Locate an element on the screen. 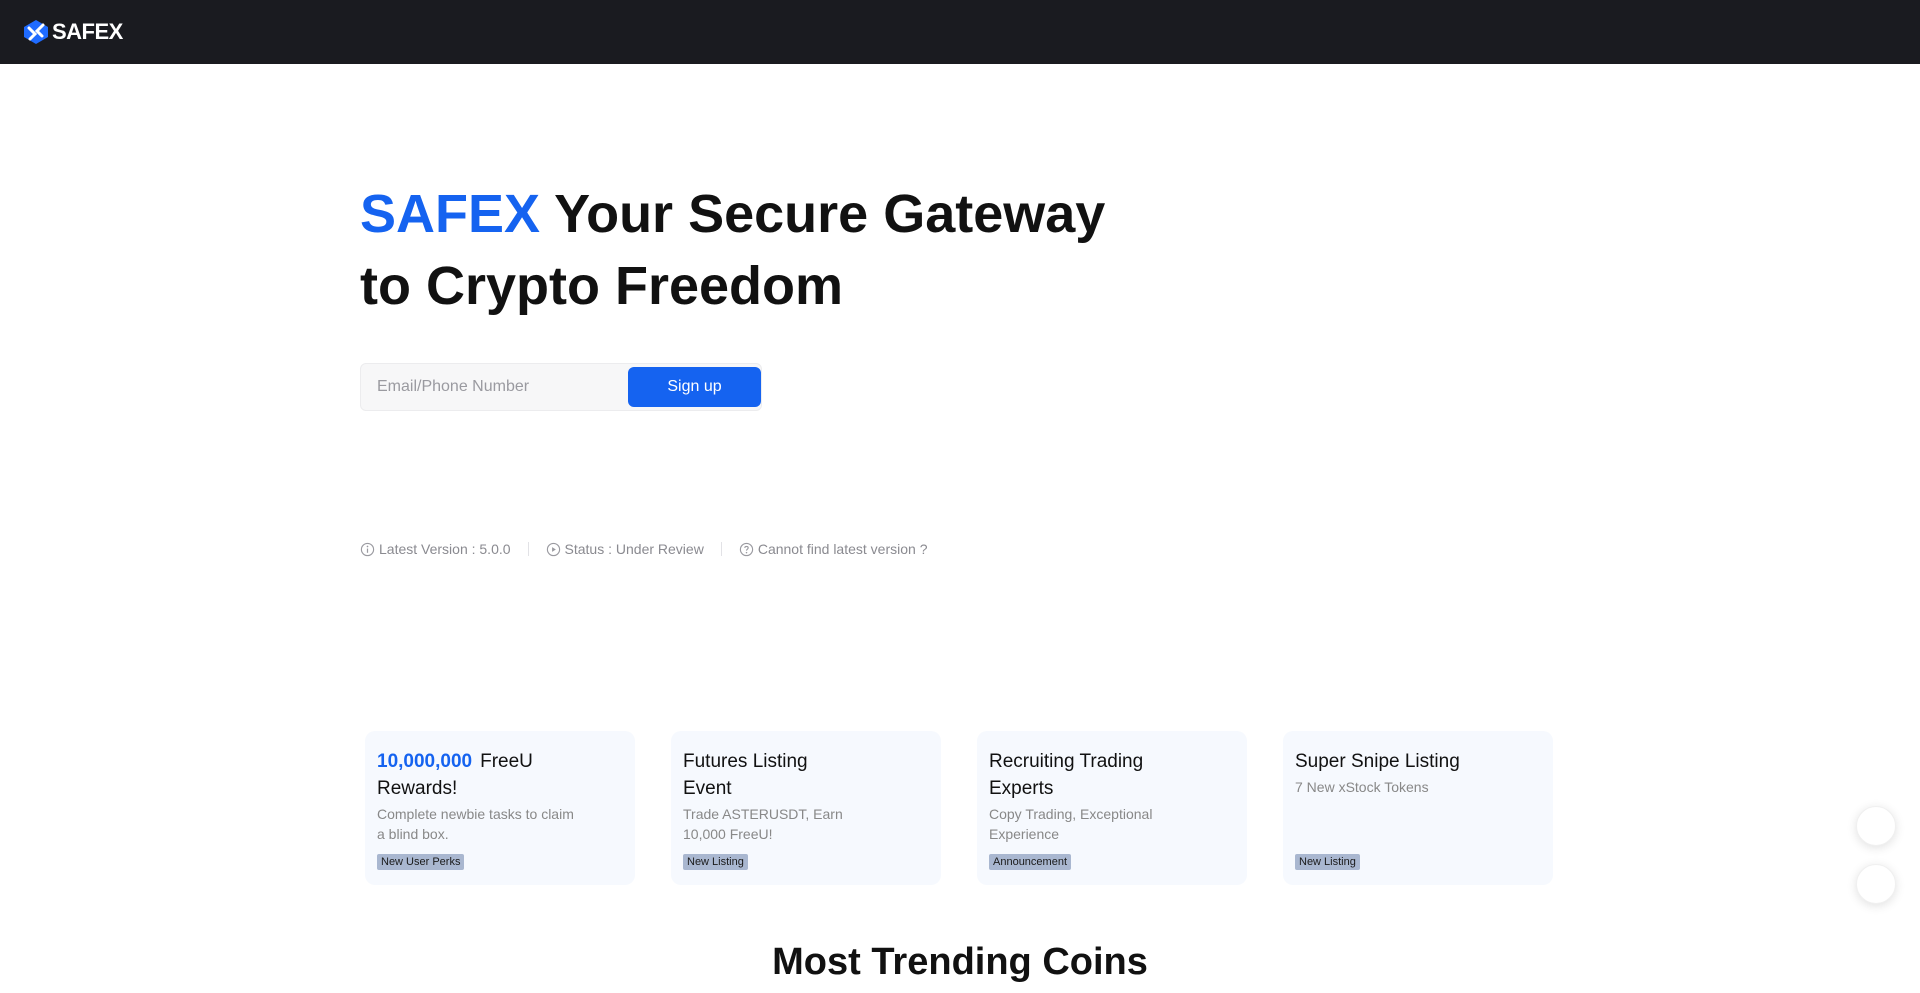  play-circle-icon is located at coordinates (553, 549).